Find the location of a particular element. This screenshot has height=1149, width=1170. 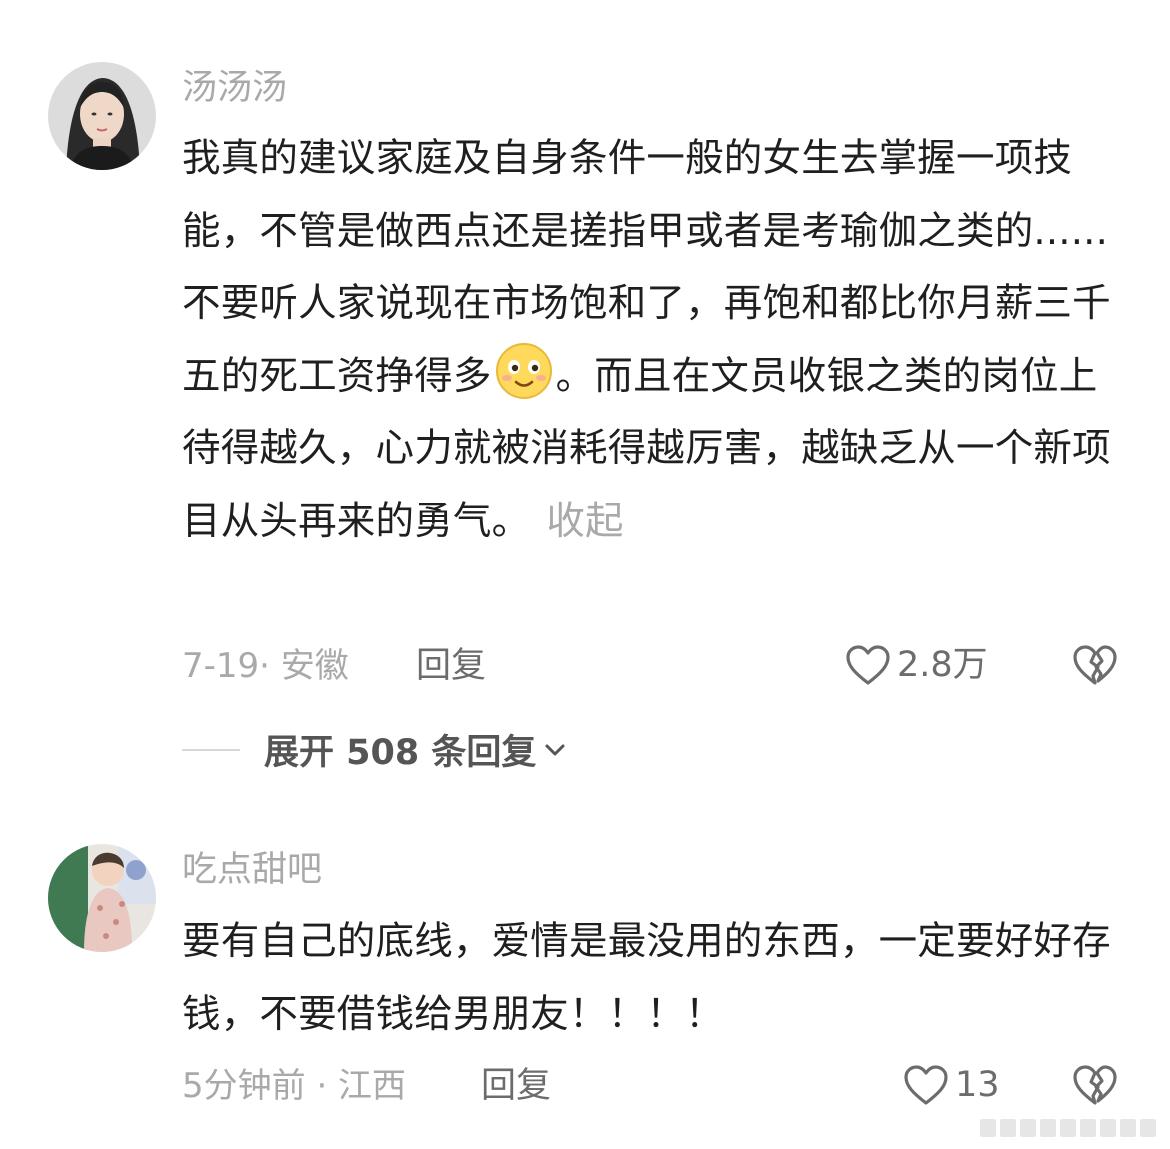

comment-text-part: 要有自己的底线，爱情是最没用的东西，一定要好好存钱，不要借钱给男朋友！！！！ is located at coordinates (646, 978).